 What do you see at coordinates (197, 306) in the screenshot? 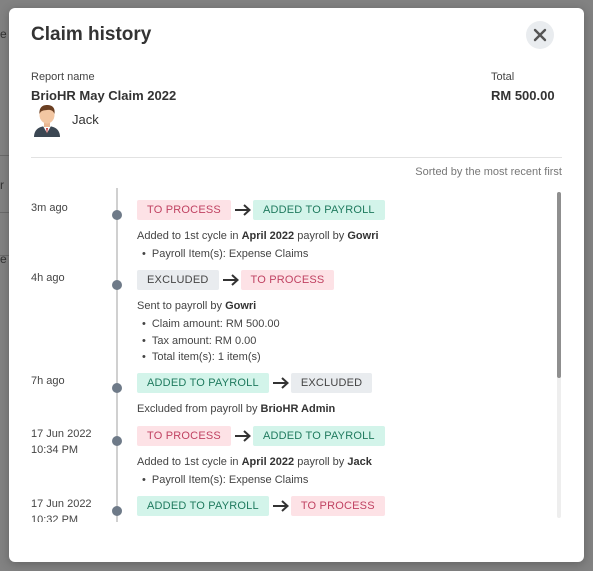
I see `entry-description: Sent to payroll by Gowri` at bounding box center [197, 306].